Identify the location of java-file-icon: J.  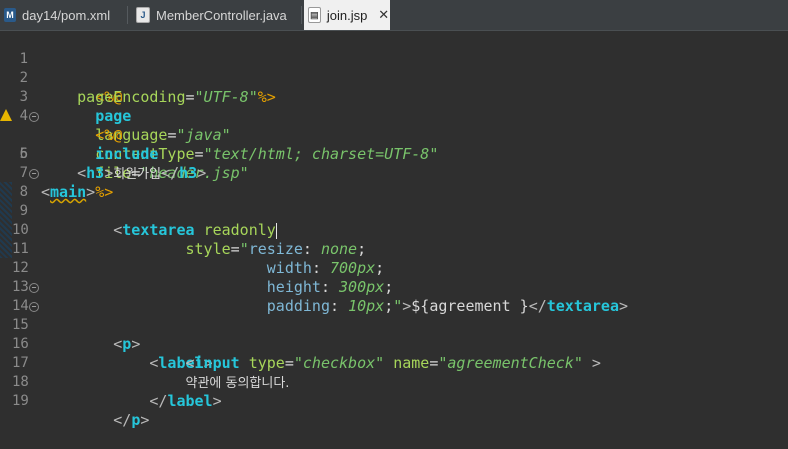
(143, 15).